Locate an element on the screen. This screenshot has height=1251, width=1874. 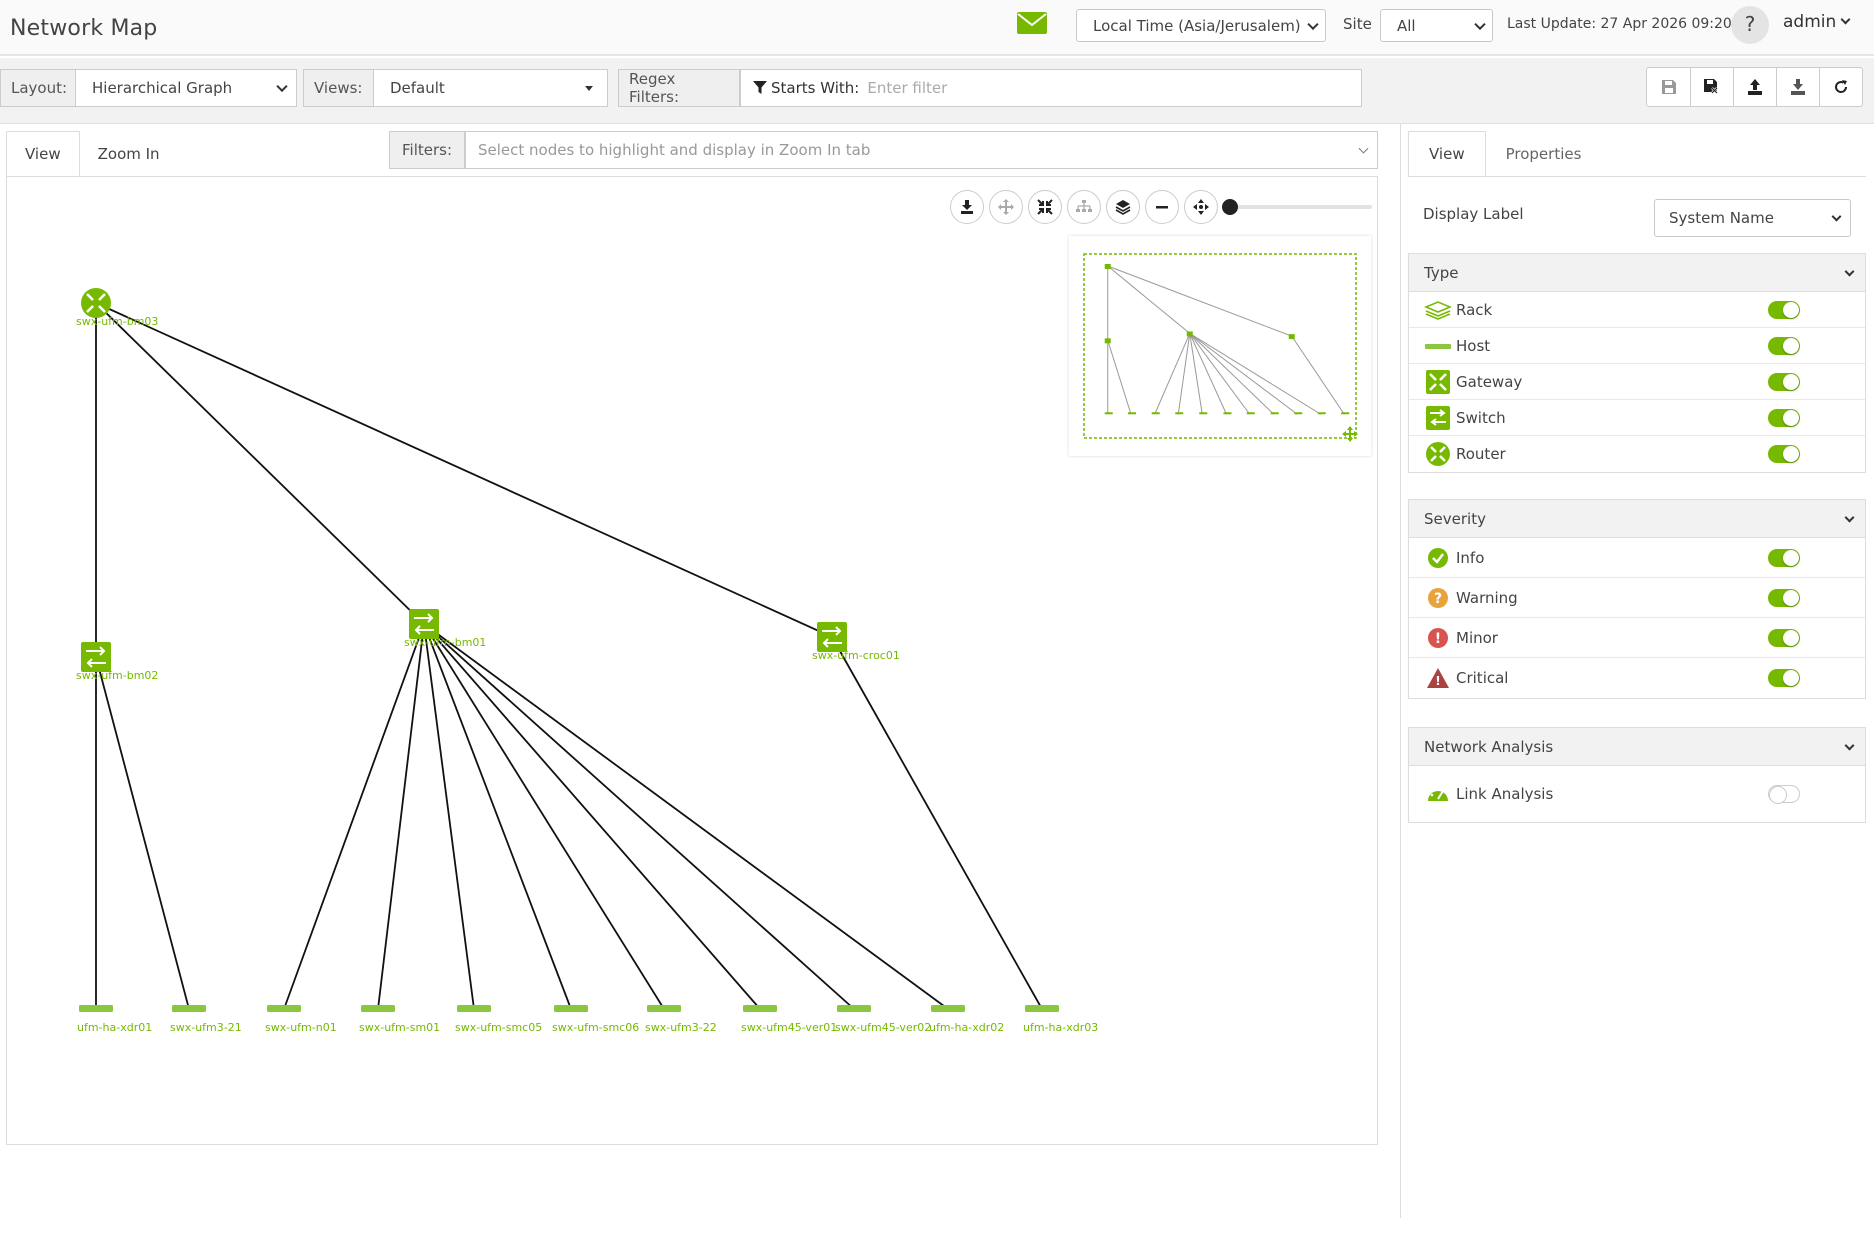
tab-side-view: View is located at coordinates (1447, 154).